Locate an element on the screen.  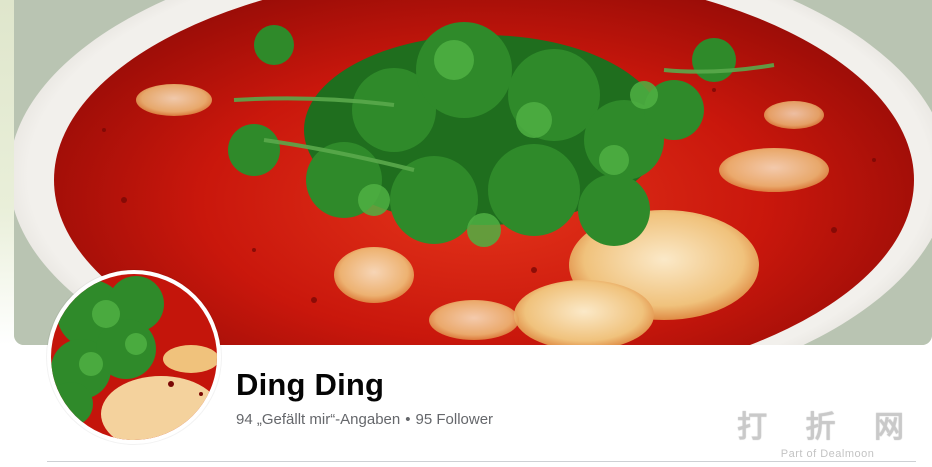
likes-count: 94 „Gefällt mir“-Angaben is located at coordinates (318, 419).